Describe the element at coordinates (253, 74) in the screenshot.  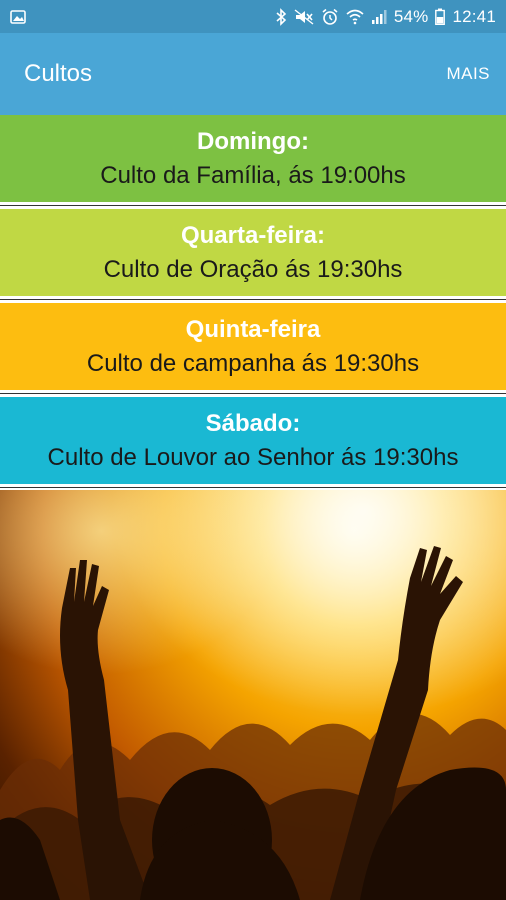
I see `app-bar: Cultos MAIS` at that location.